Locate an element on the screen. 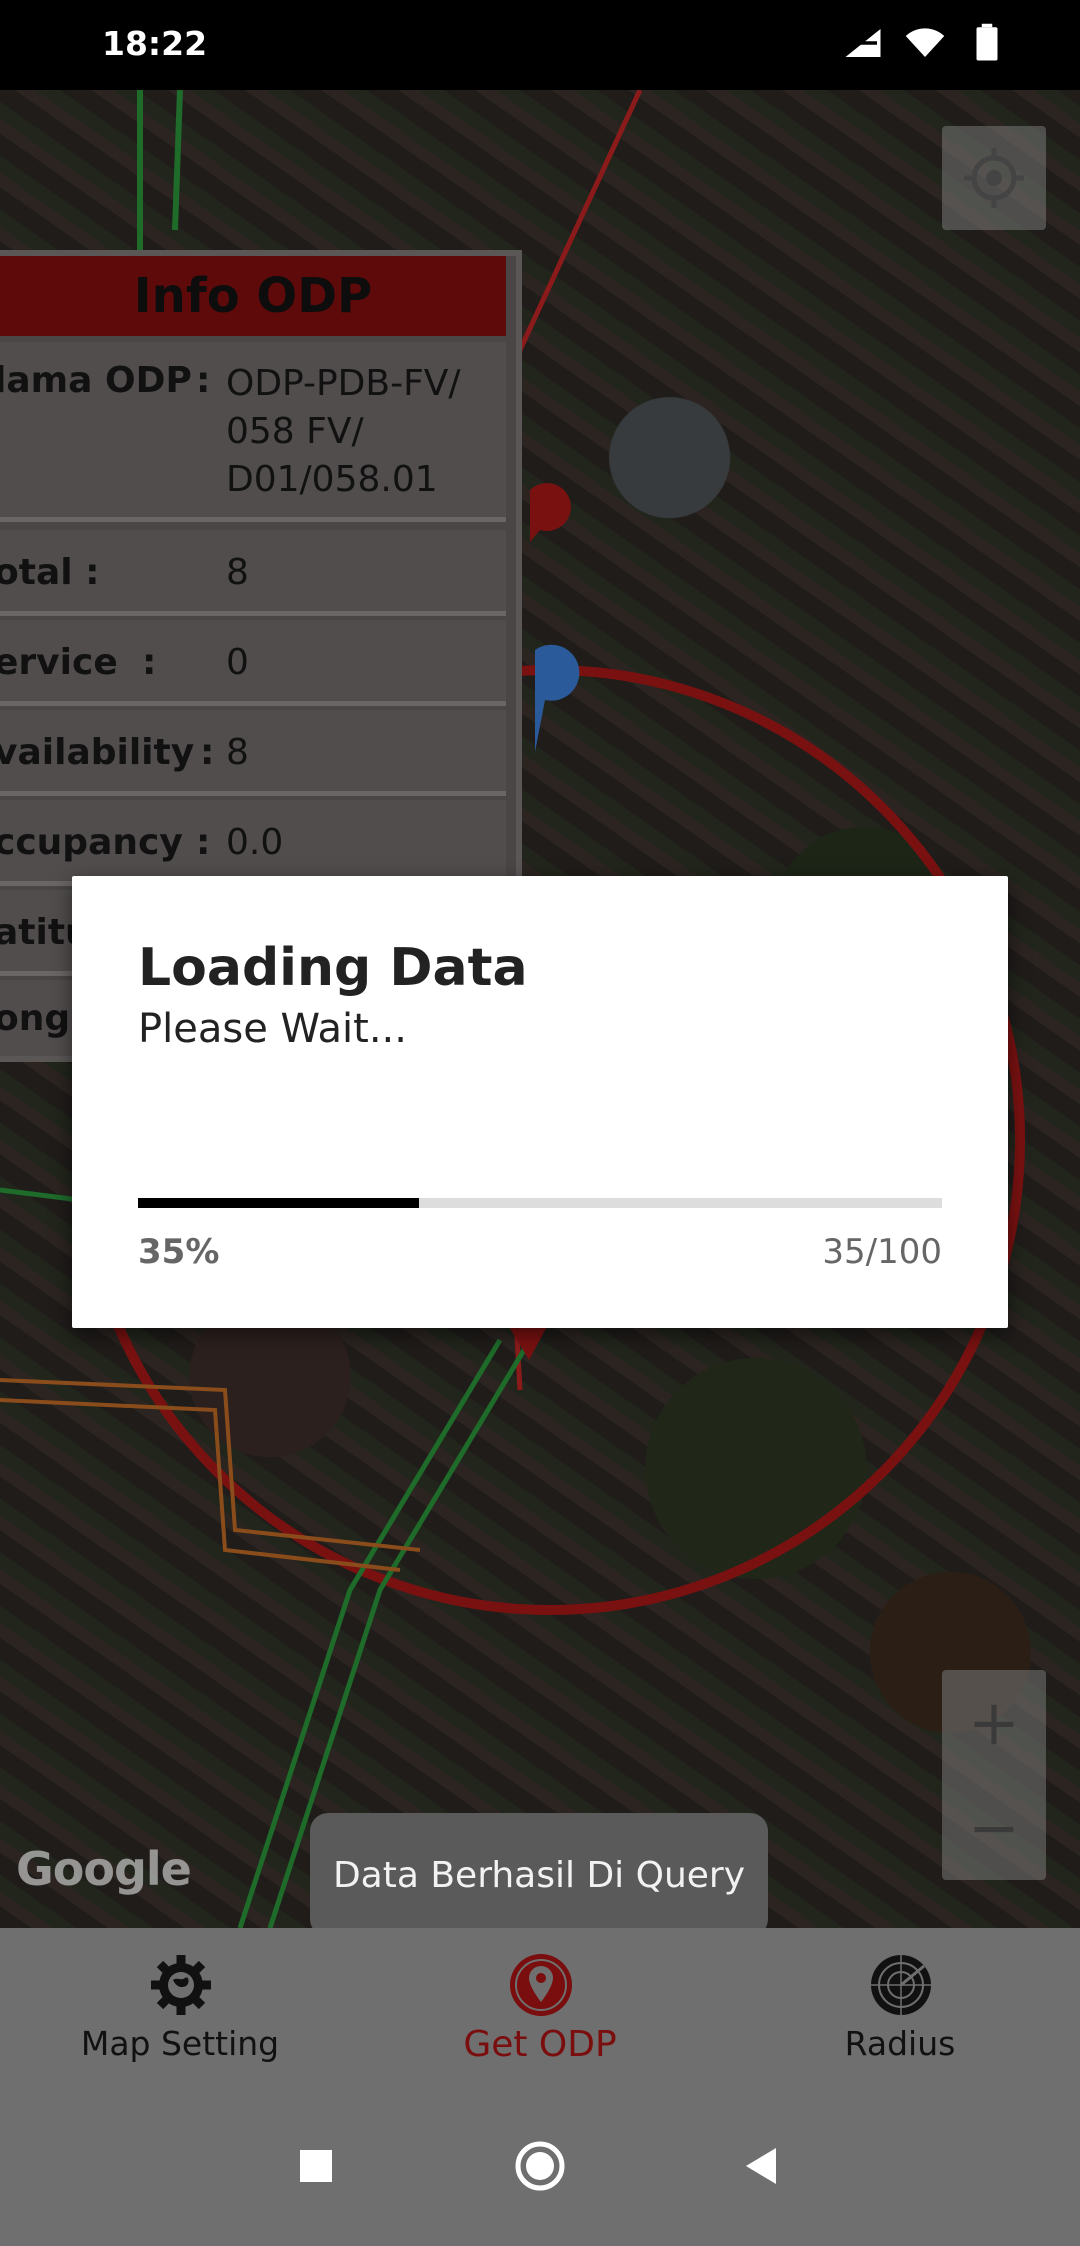  location-pin-icon is located at coordinates (541, 1985).